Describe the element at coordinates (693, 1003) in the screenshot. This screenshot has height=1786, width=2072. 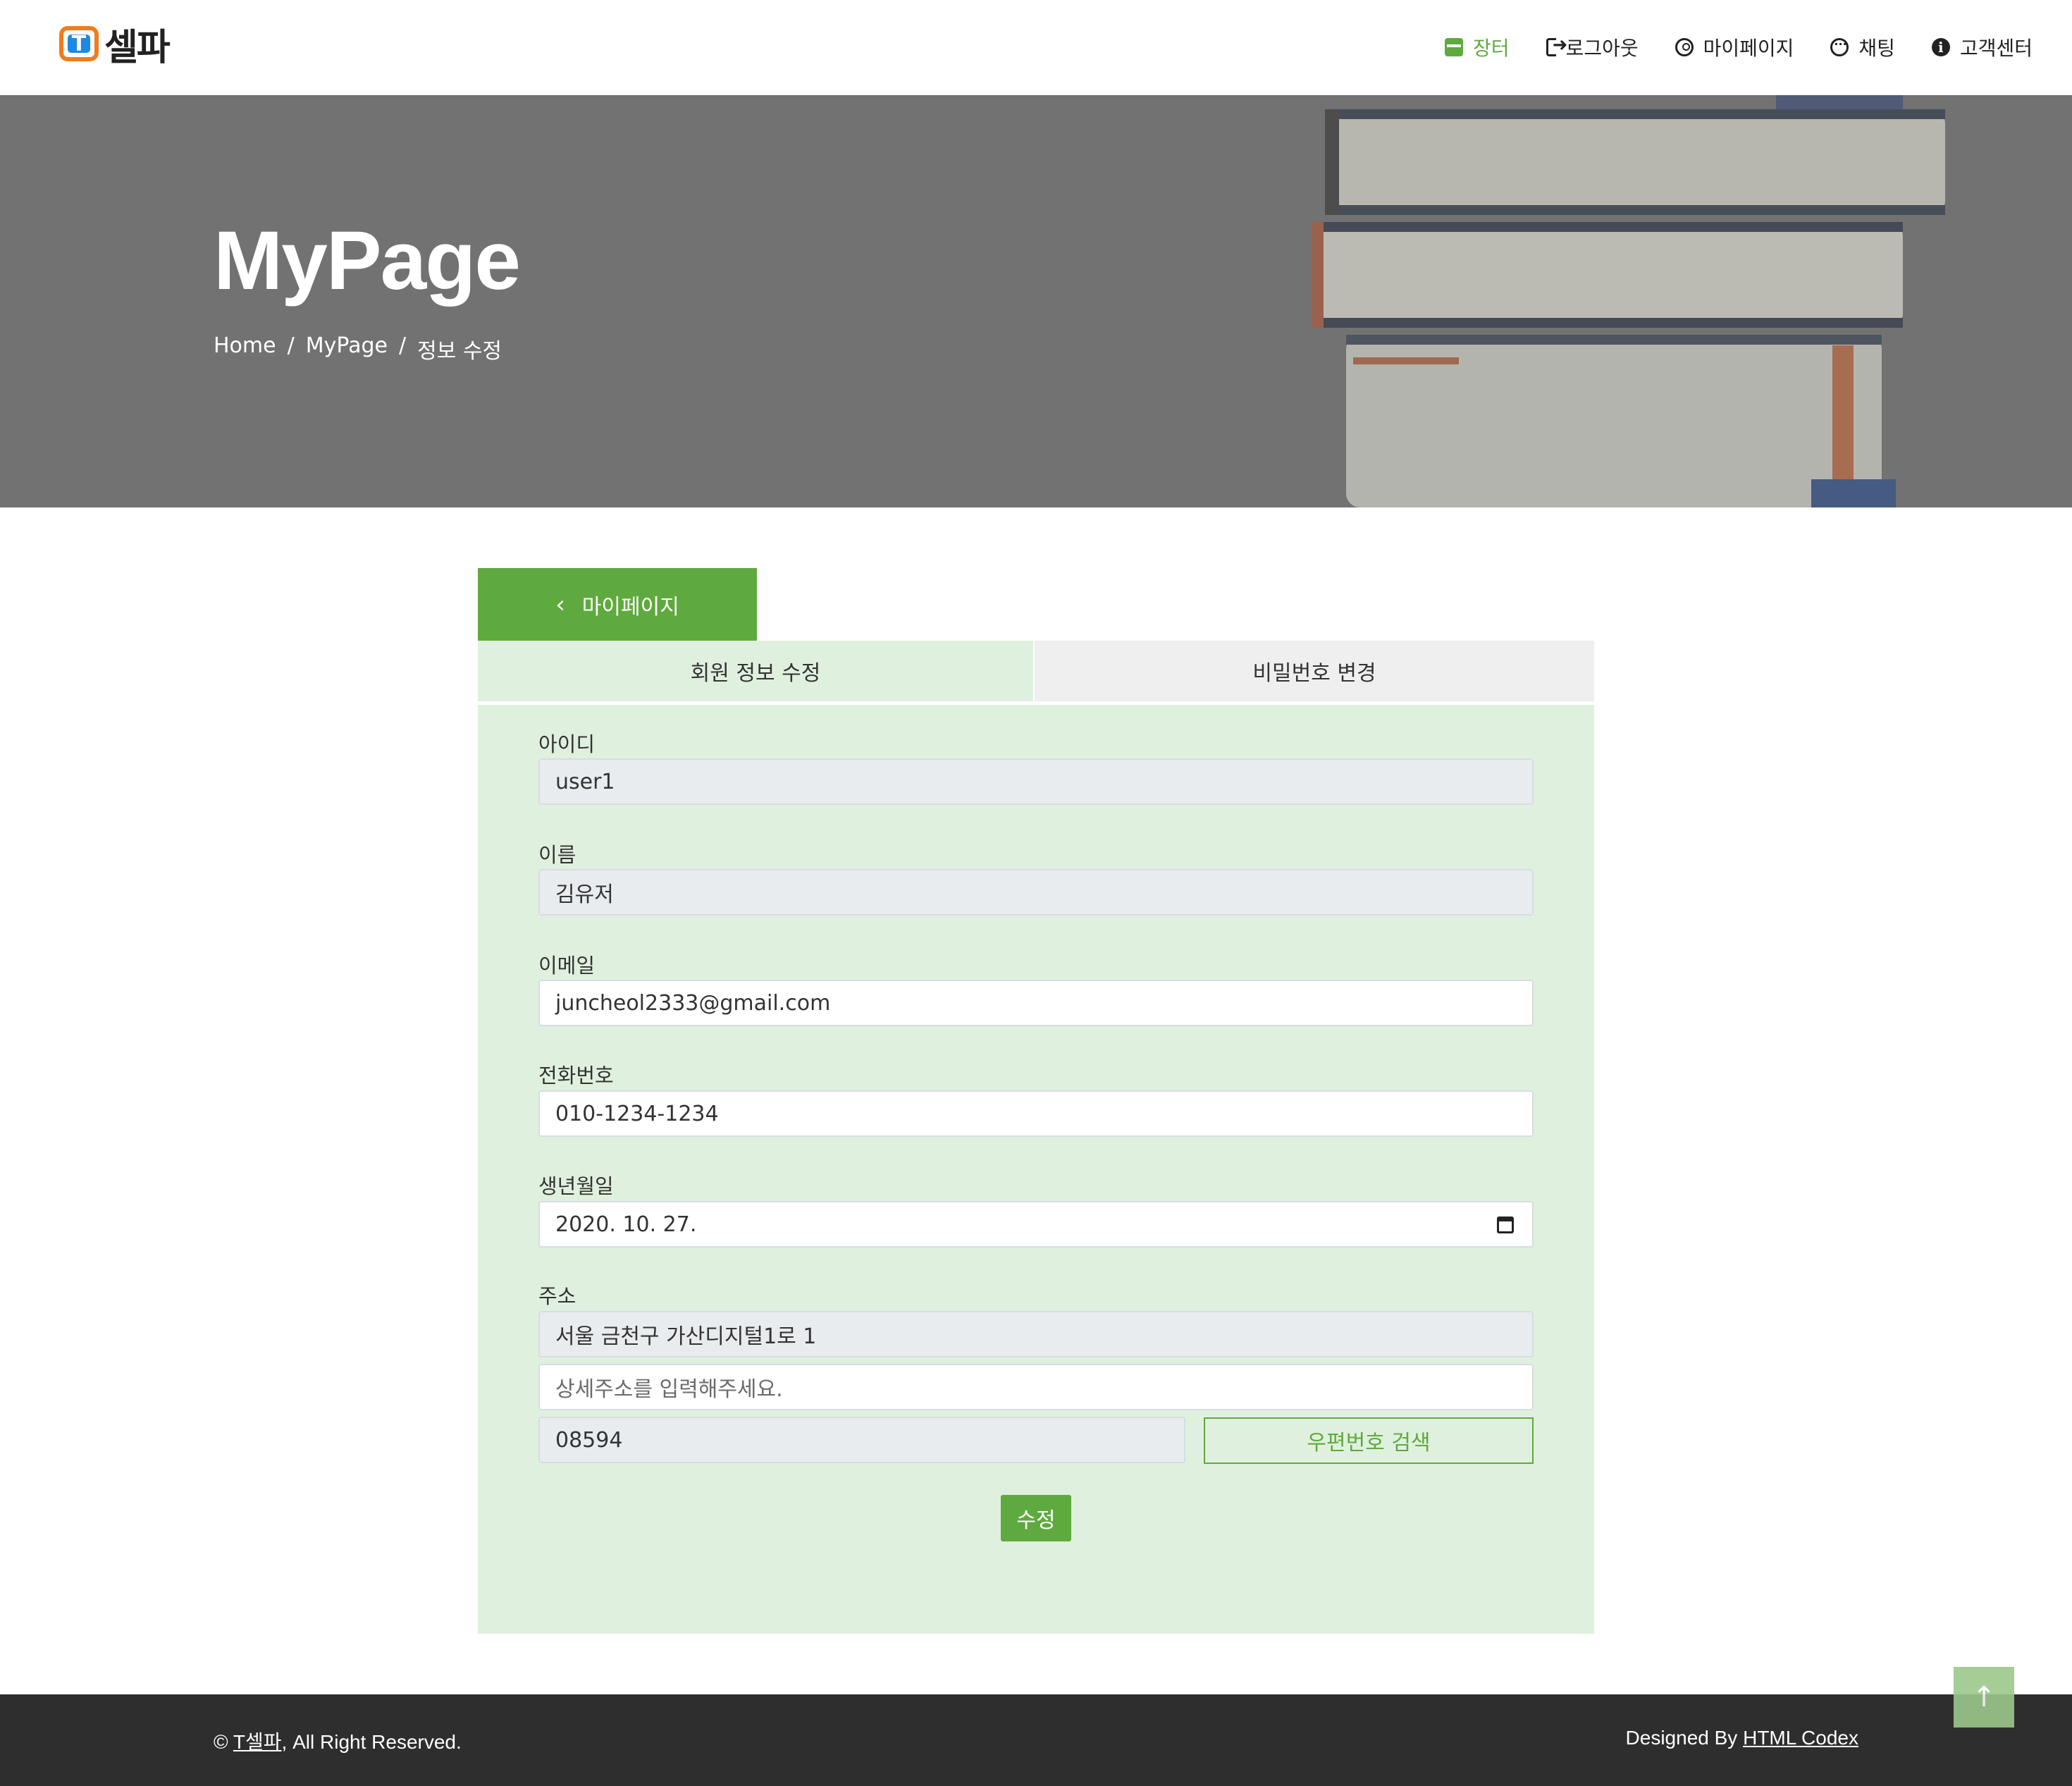
I see `email-value: juncheol2333@gmail.com` at that location.